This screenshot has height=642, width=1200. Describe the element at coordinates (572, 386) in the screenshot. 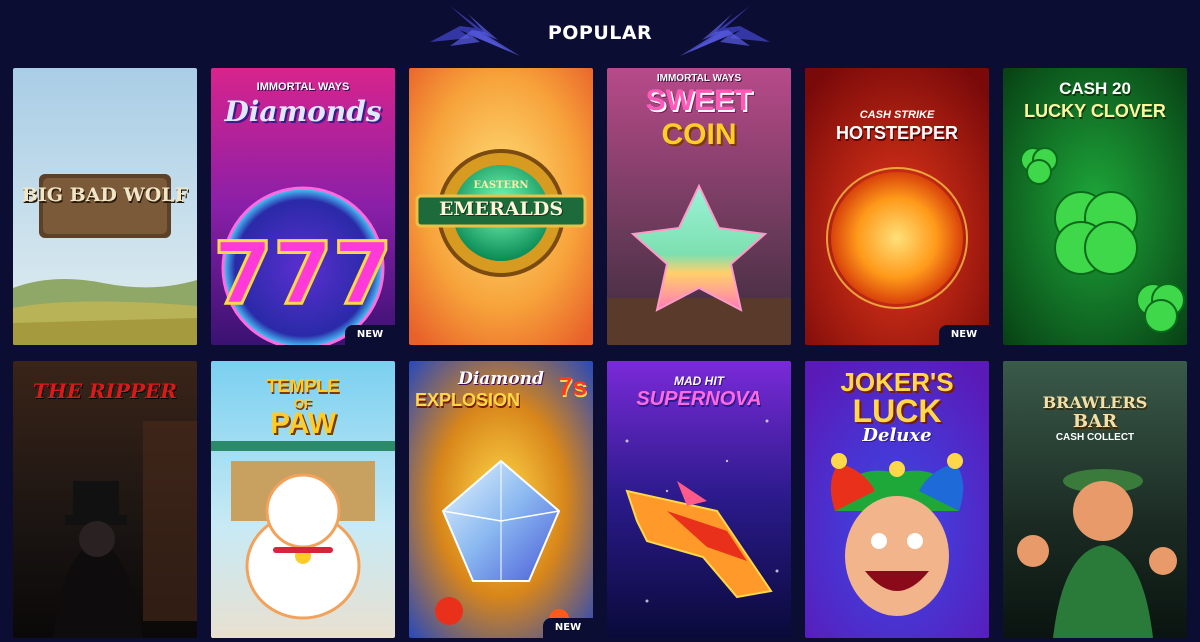

I see `game-title-sub: 7s` at that location.